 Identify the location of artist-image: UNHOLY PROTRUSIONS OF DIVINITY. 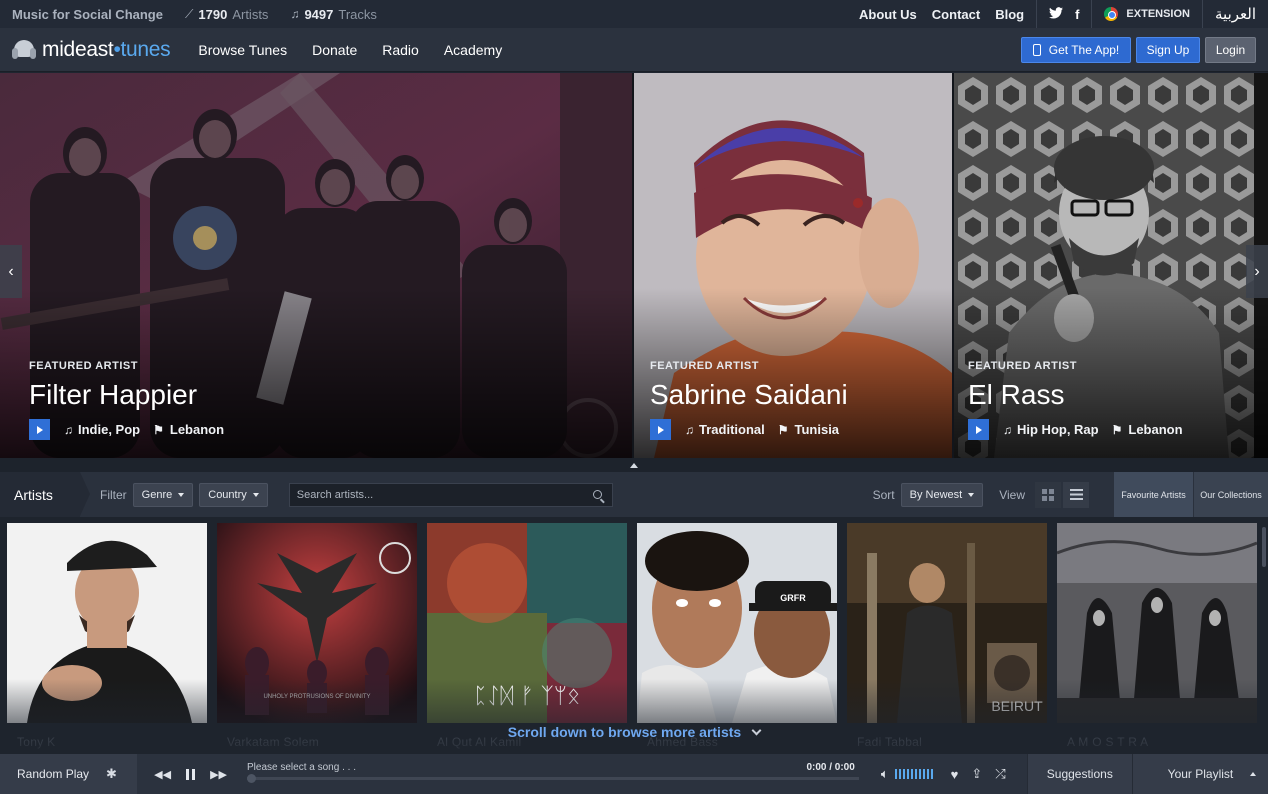
(317, 623).